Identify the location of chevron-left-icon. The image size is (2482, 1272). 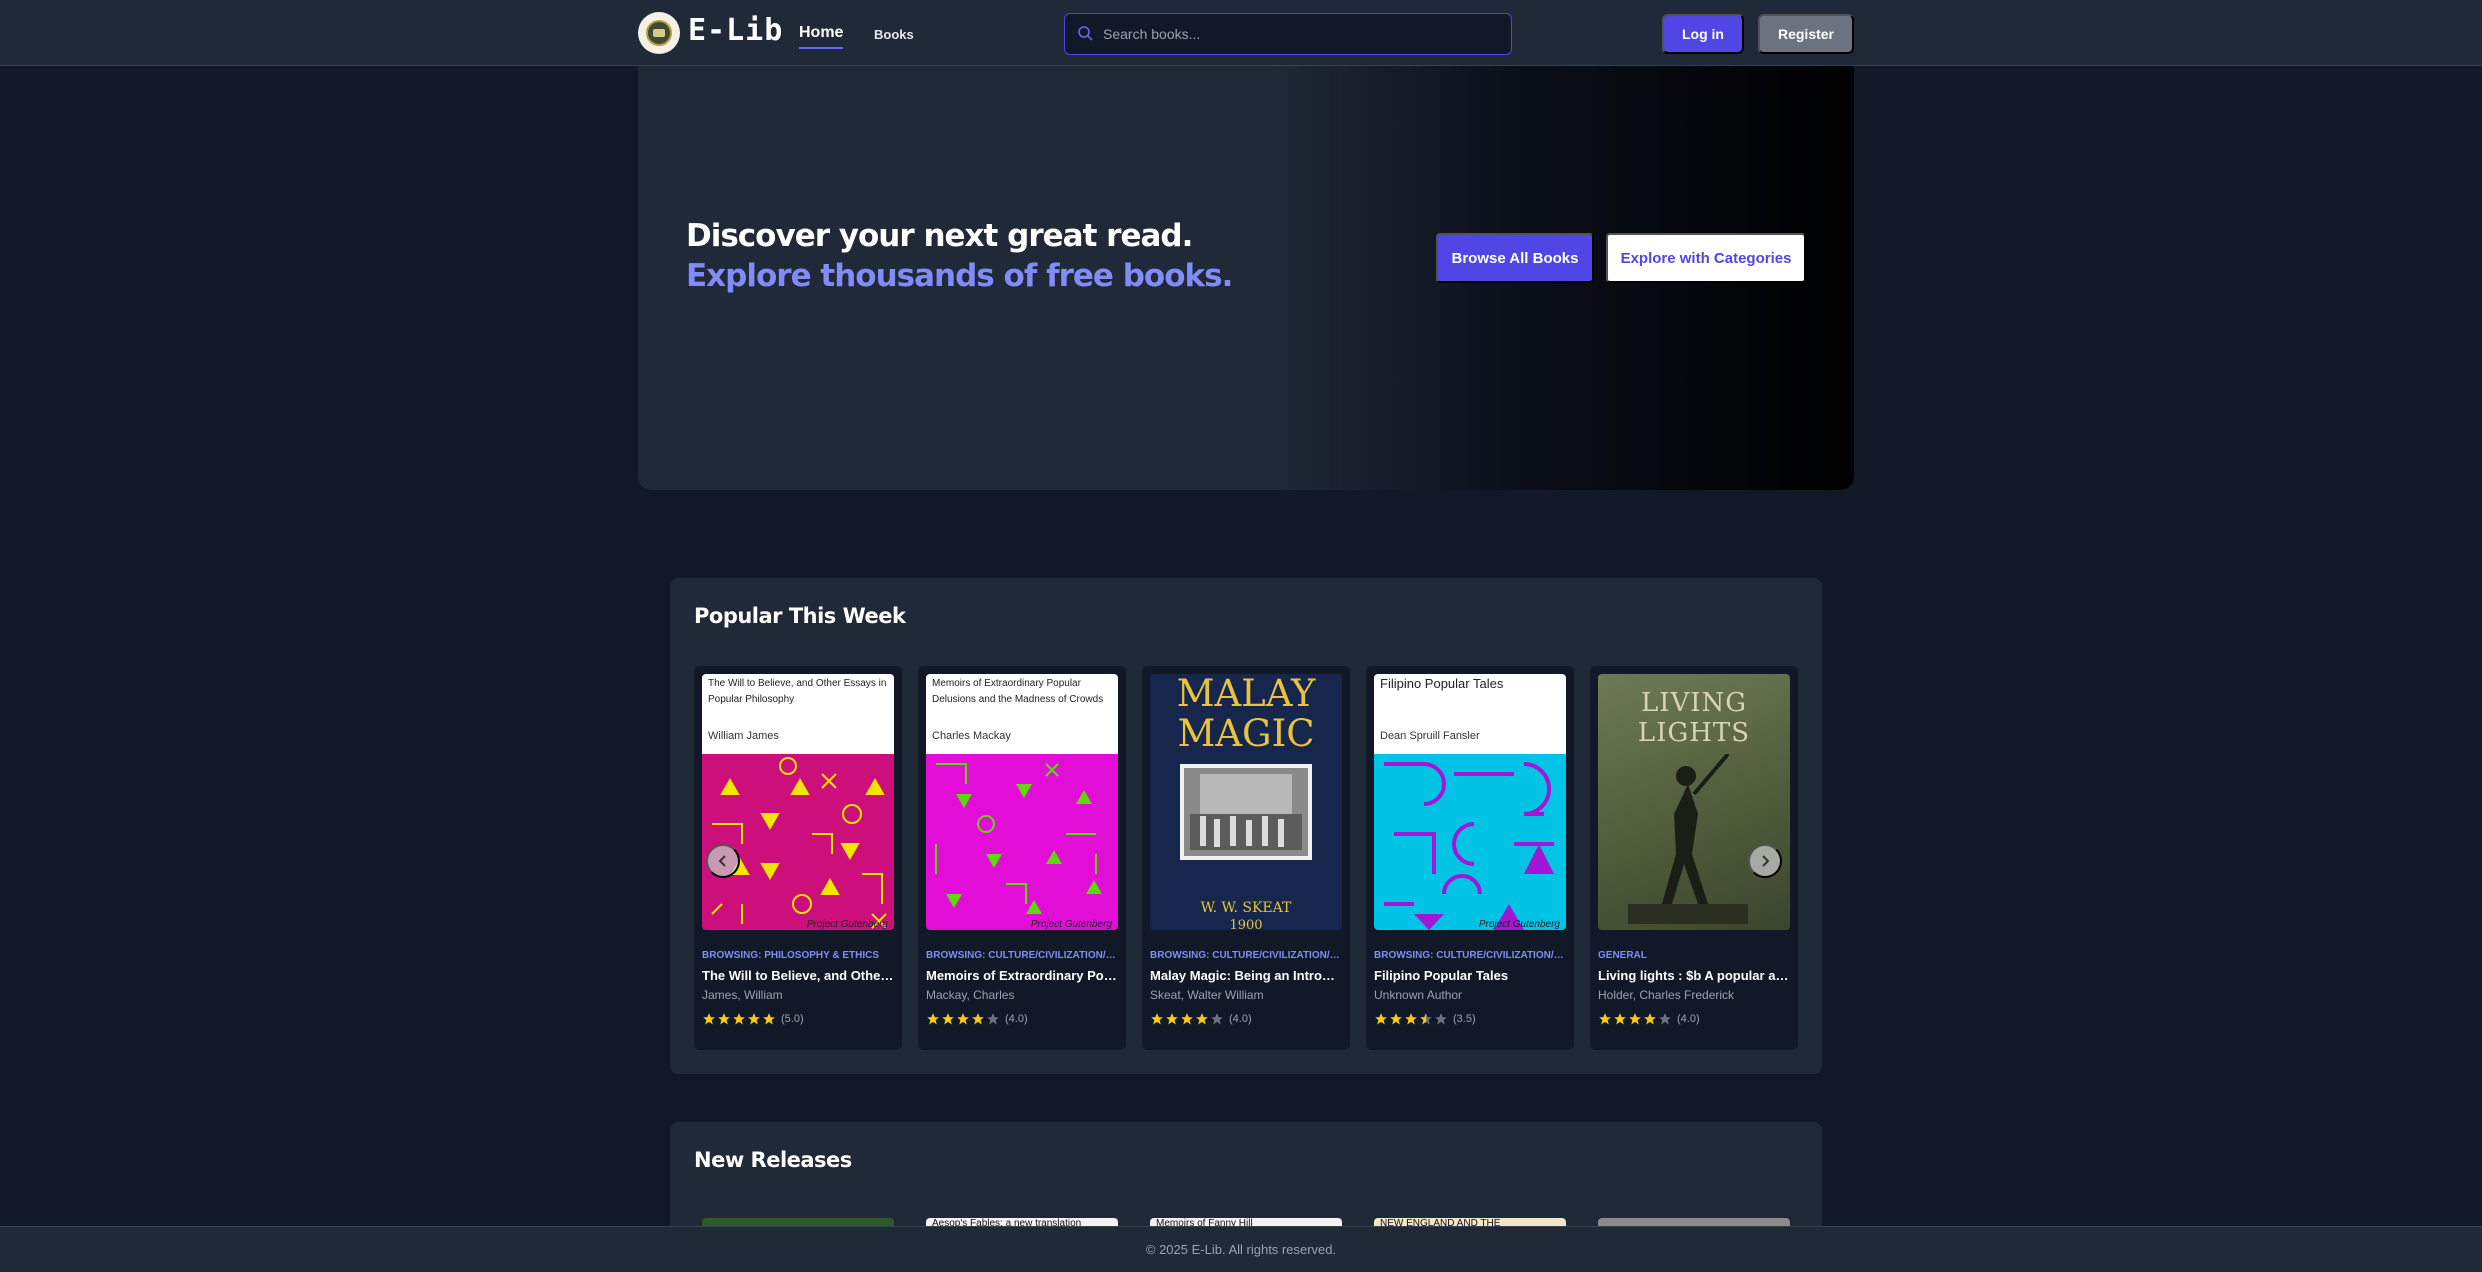
(722, 861).